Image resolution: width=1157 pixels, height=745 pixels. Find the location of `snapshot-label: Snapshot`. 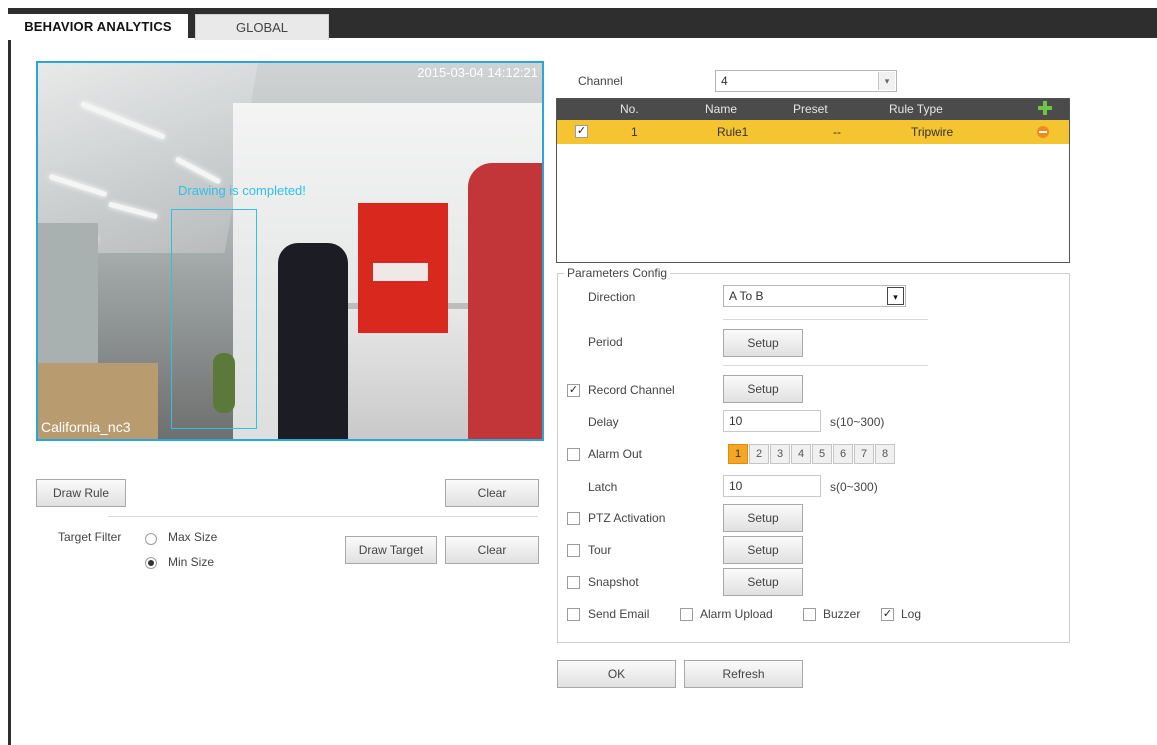

snapshot-label: Snapshot is located at coordinates (613, 582).